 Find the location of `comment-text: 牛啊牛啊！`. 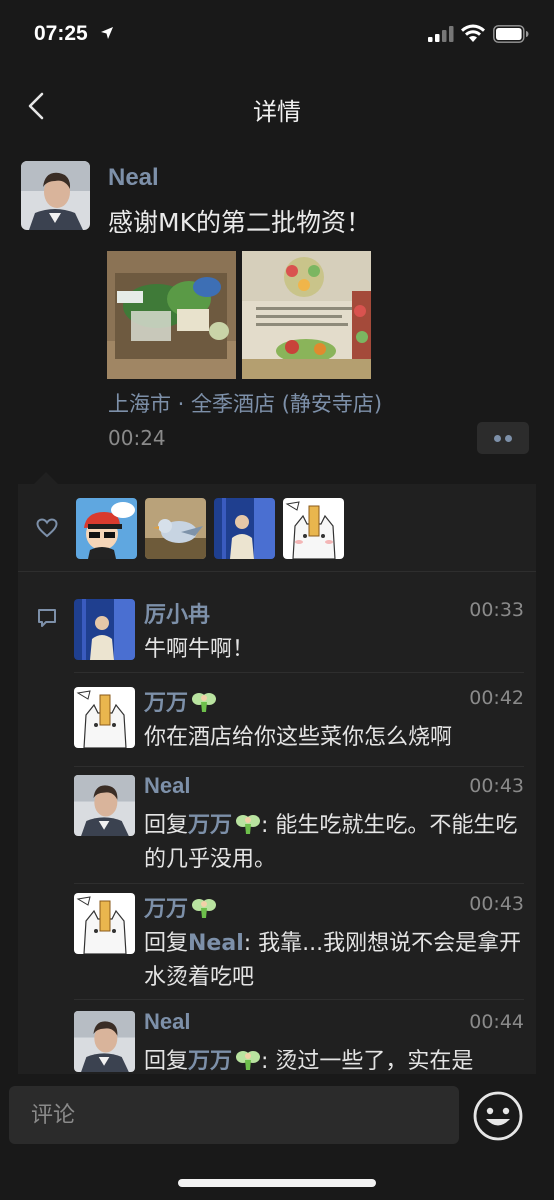

comment-text: 牛啊牛啊！ is located at coordinates (334, 650).